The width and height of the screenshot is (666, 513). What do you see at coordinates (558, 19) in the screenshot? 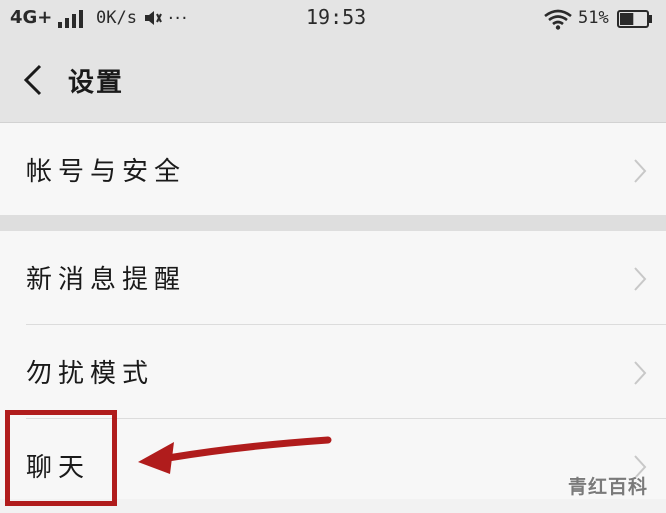
I see `wifi-icon` at bounding box center [558, 19].